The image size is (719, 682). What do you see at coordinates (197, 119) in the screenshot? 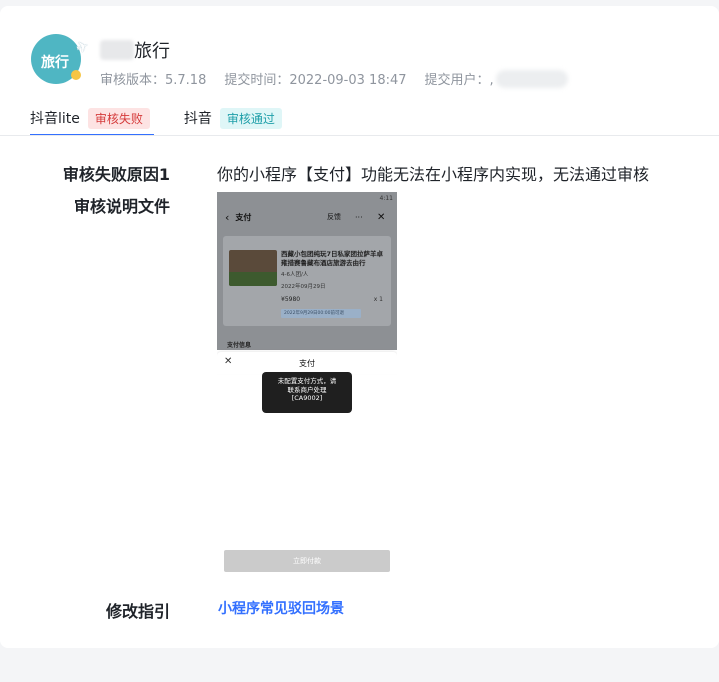
I see `tab-label: 抖音` at bounding box center [197, 119].